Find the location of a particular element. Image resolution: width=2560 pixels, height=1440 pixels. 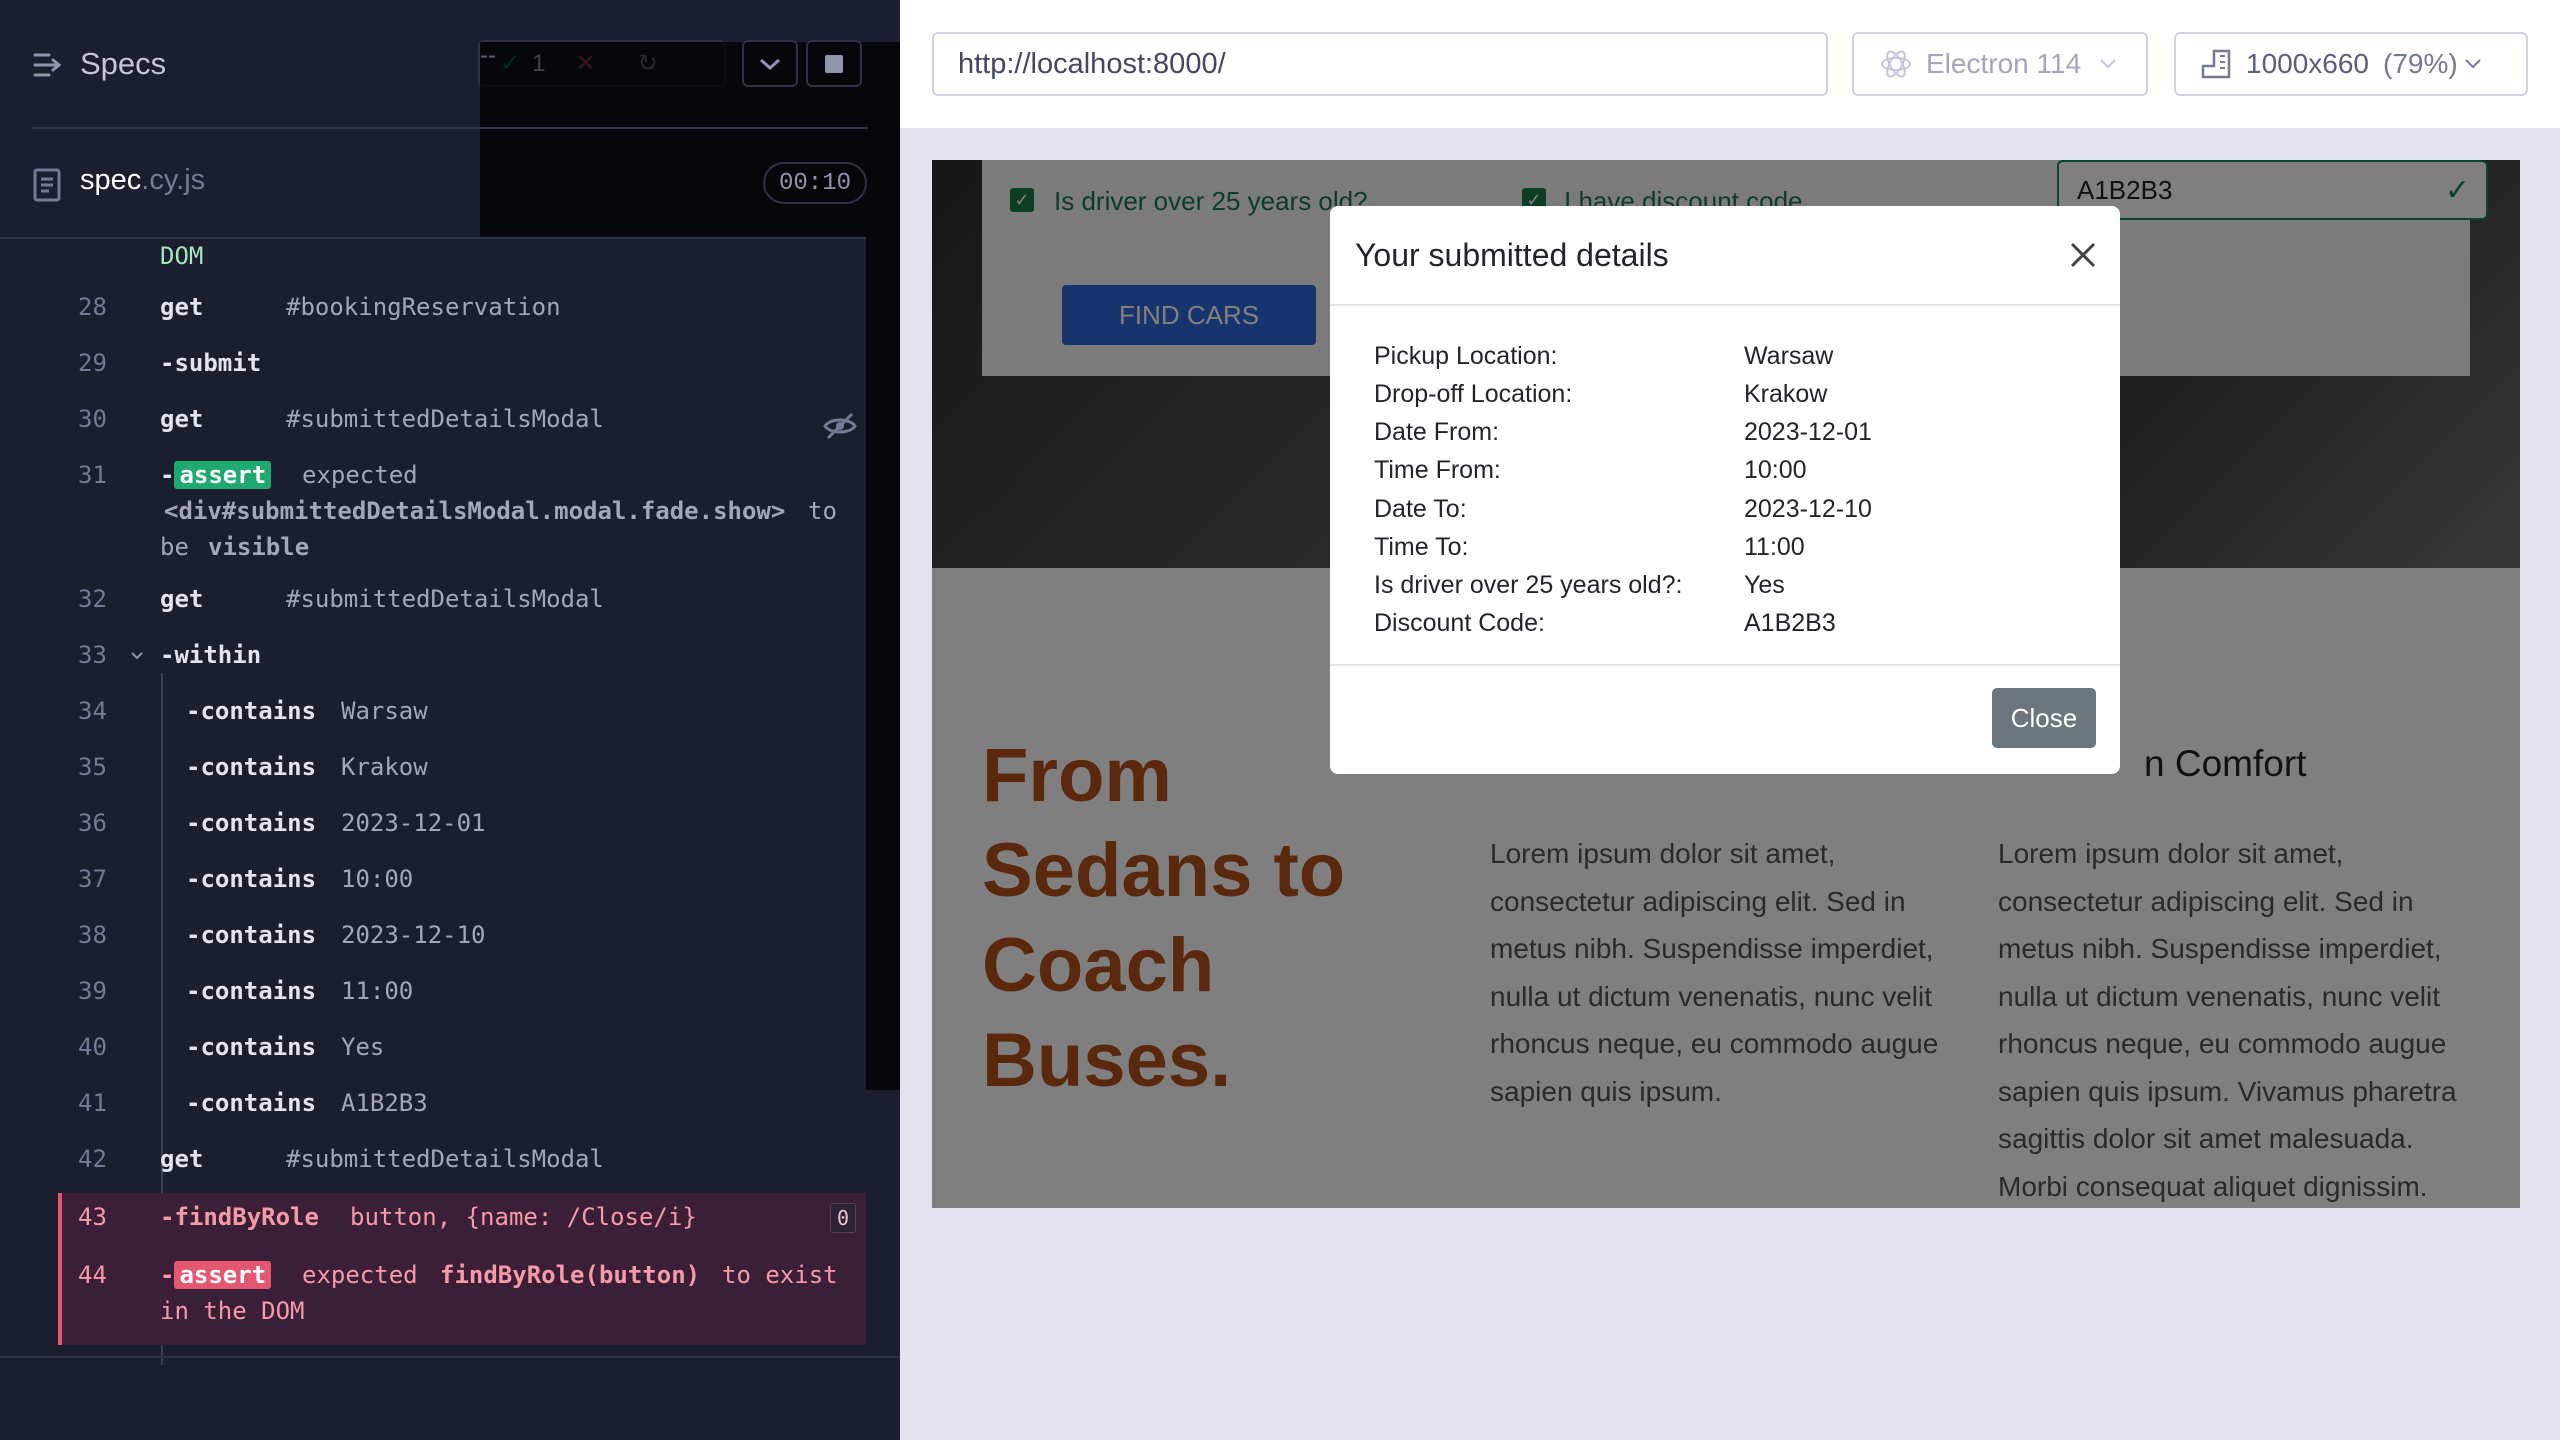

stop-button is located at coordinates (834, 63).